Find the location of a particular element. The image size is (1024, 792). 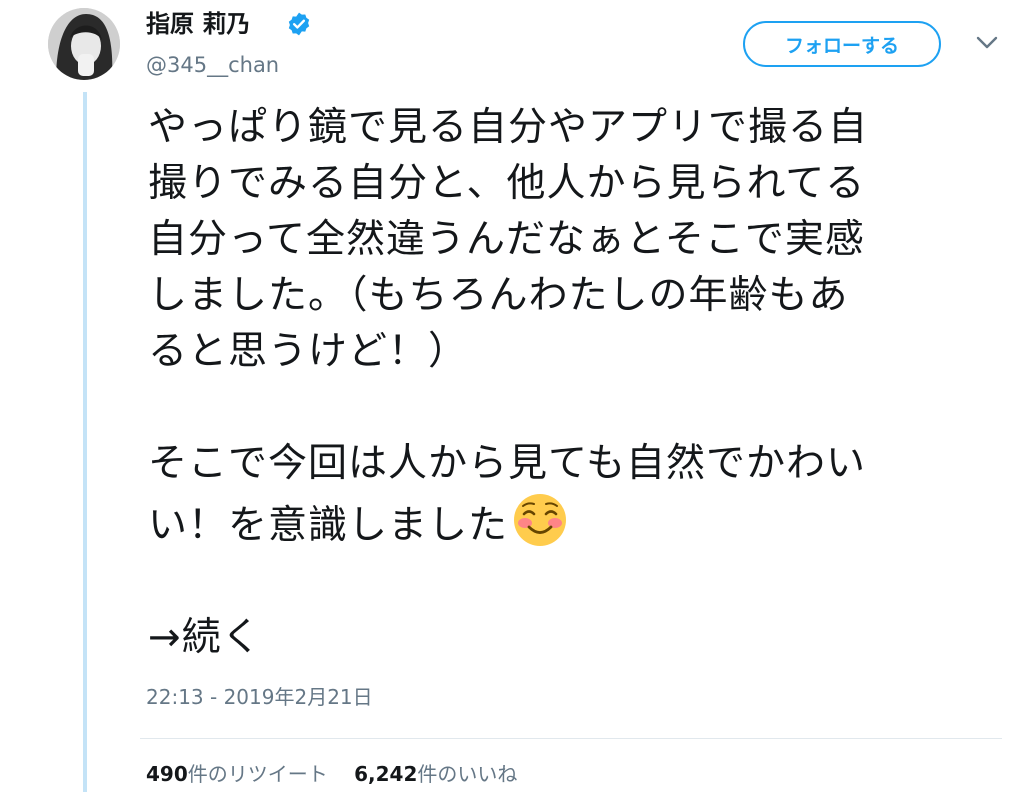

retweets-stat: 490件のリツイート is located at coordinates (237, 774).